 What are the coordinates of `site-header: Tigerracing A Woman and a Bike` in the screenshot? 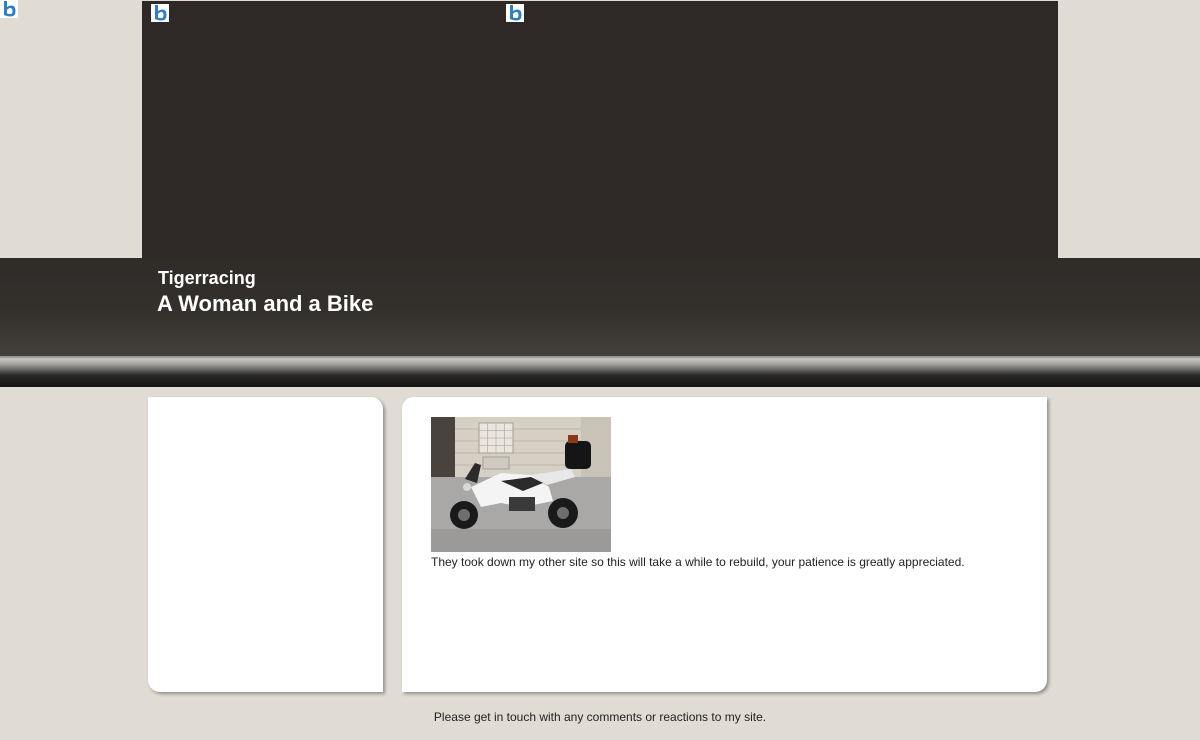 It's located at (600, 308).